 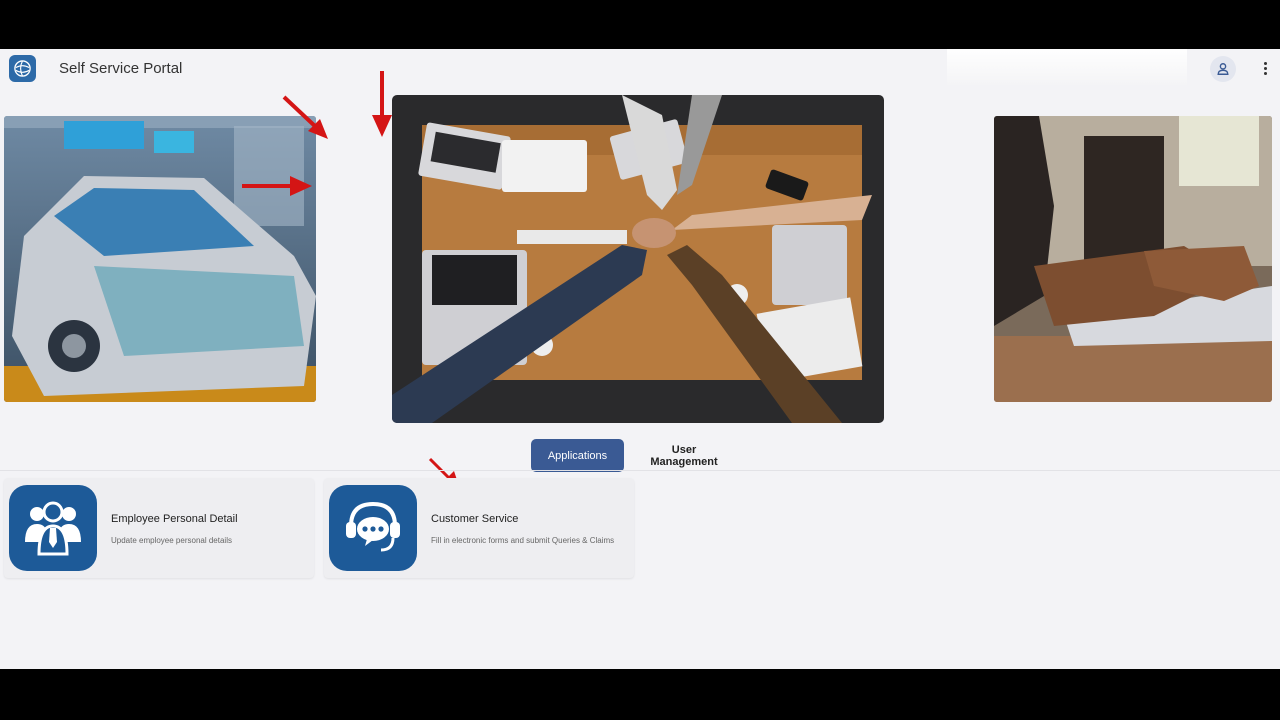 I want to click on user-icon, so click(x=1223, y=69).